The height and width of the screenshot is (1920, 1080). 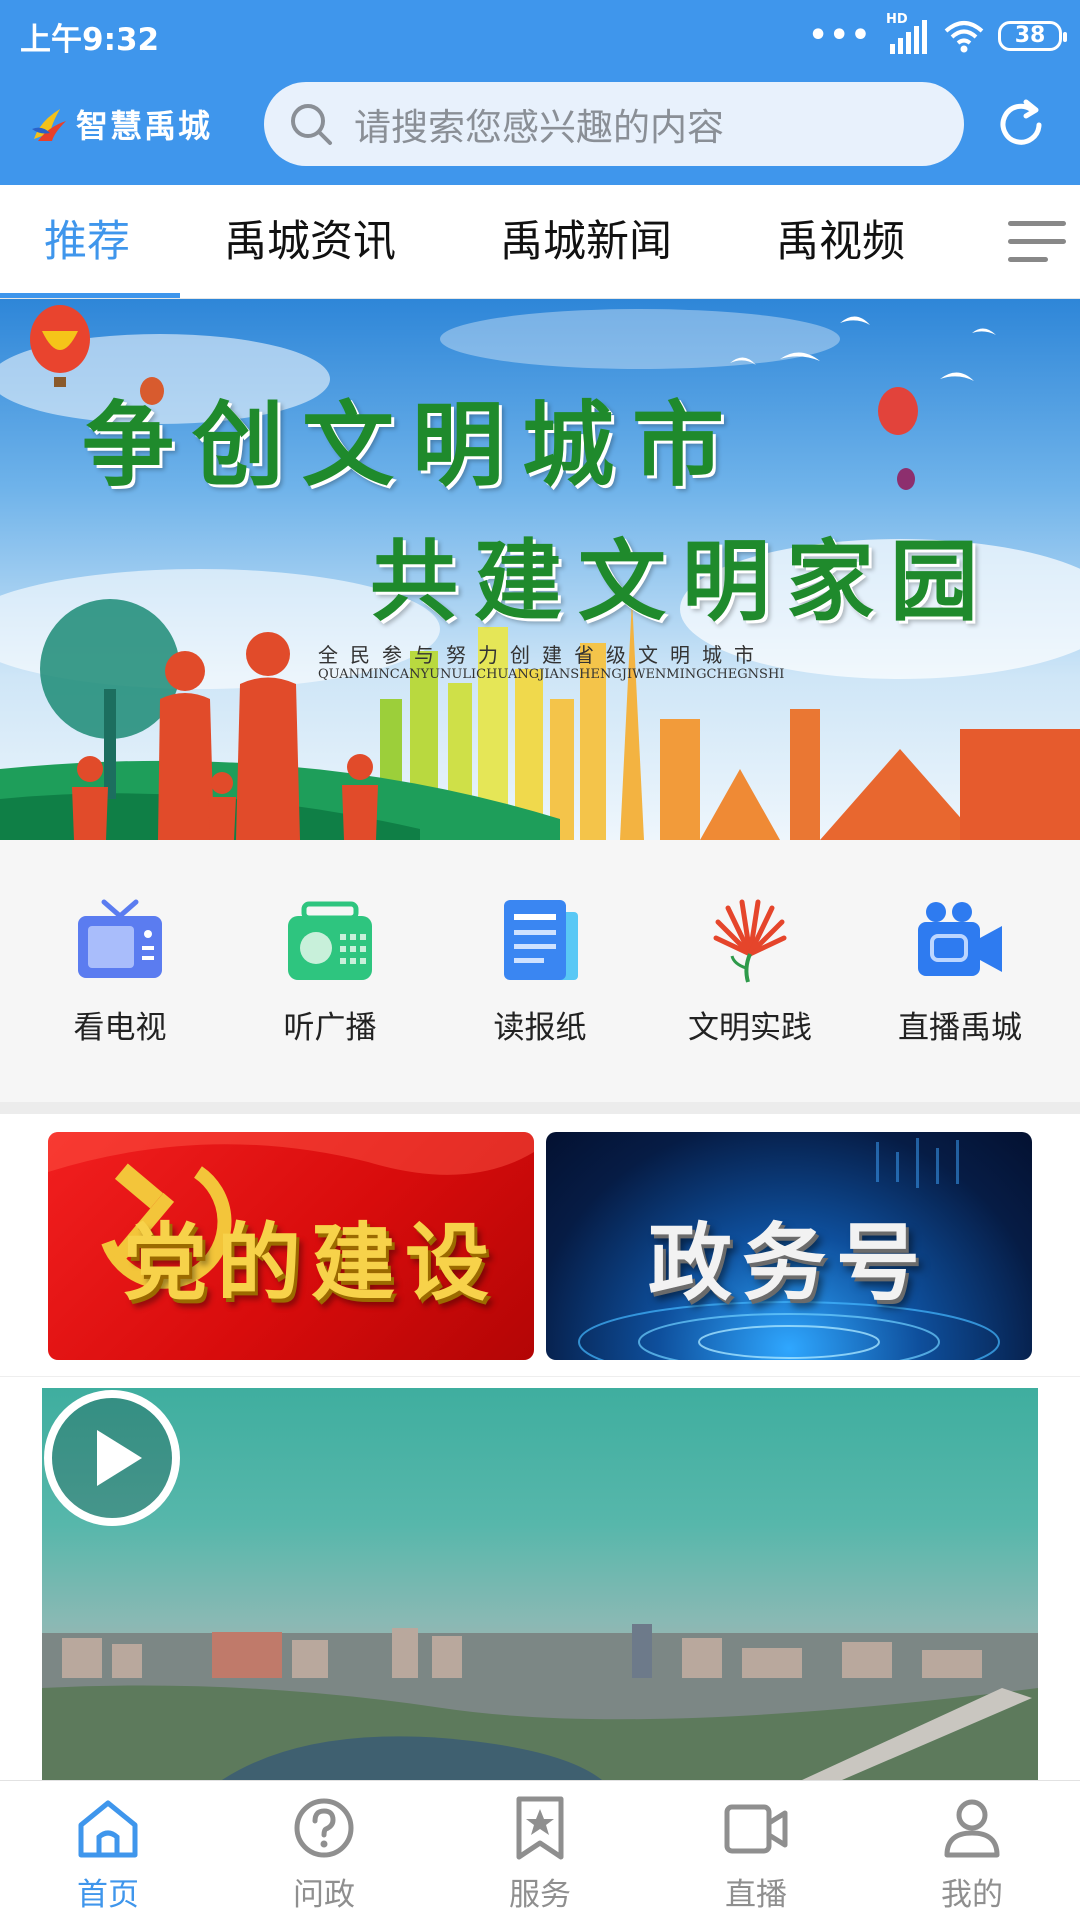 What do you see at coordinates (960, 1028) in the screenshot?
I see `quick-entry-label: 直播禹城` at bounding box center [960, 1028].